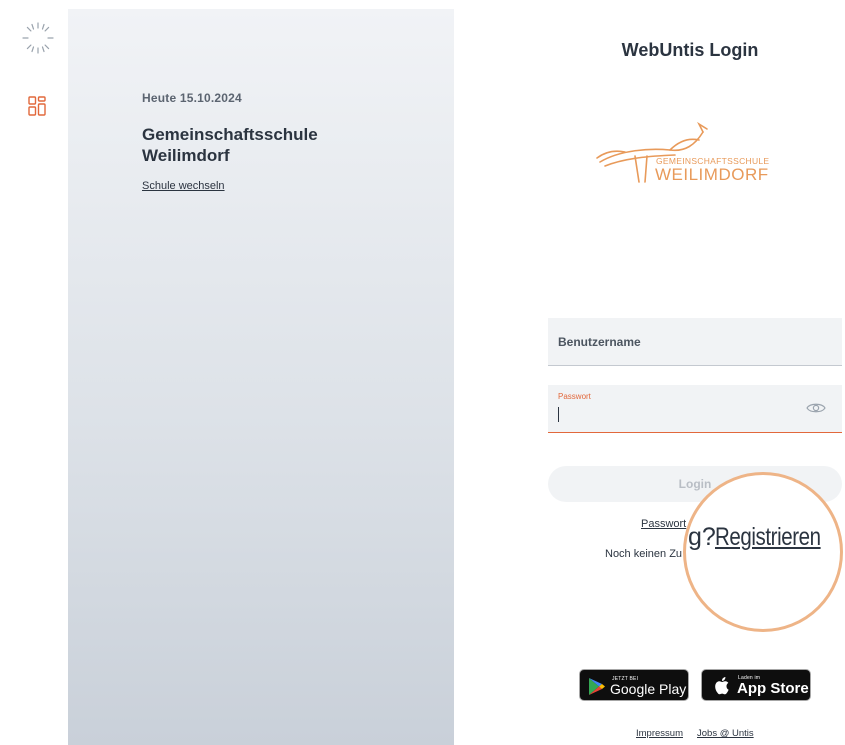  I want to click on register-link: Registrieren, so click(768, 537).